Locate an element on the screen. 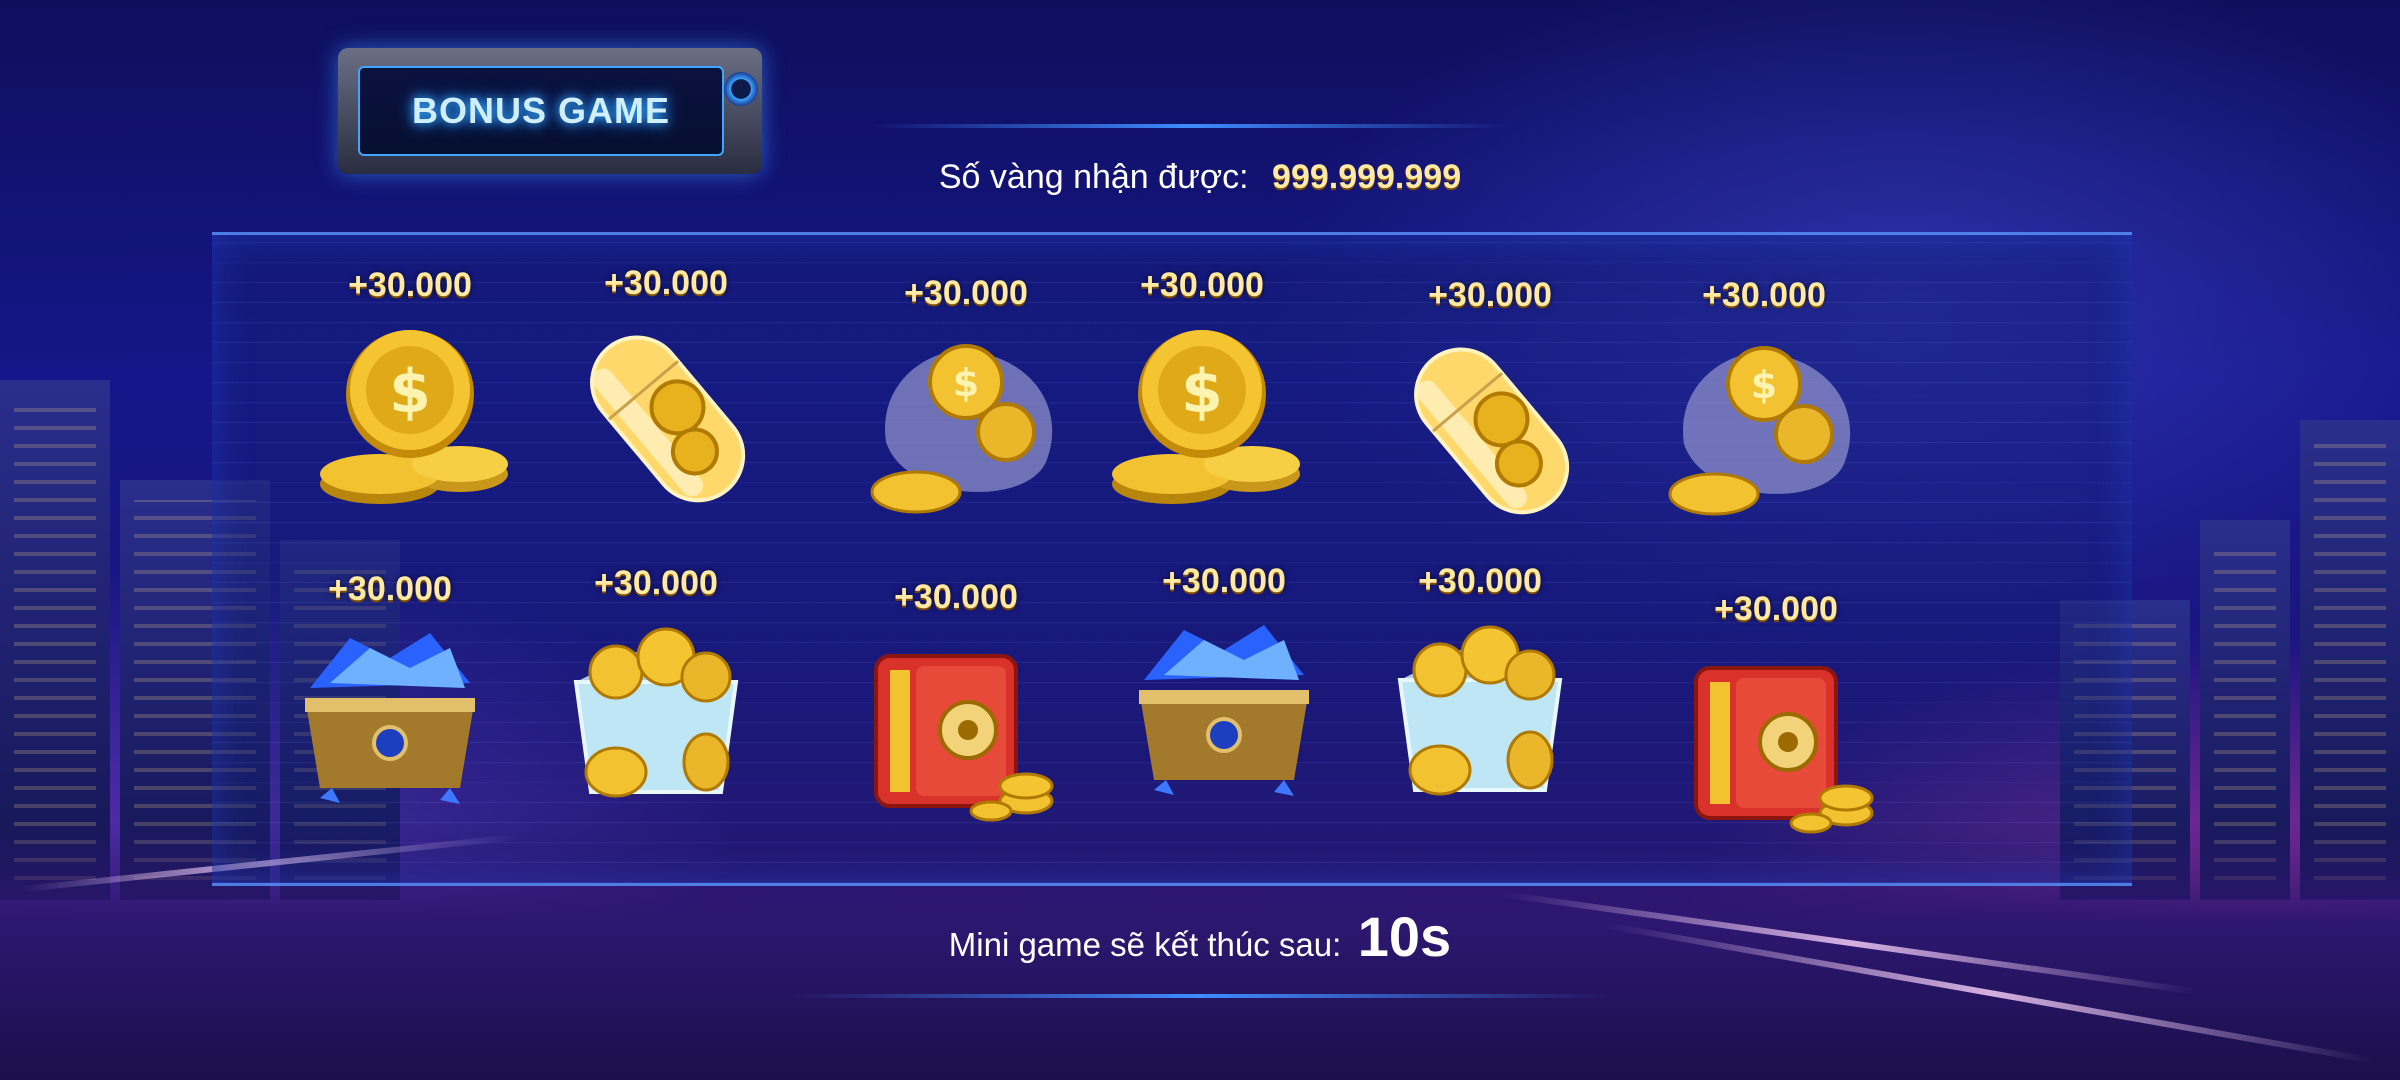 Image resolution: width=2400 pixels, height=1080 pixels. gold-total: Số vàng nhận được: 999.999.999 is located at coordinates (1200, 177).